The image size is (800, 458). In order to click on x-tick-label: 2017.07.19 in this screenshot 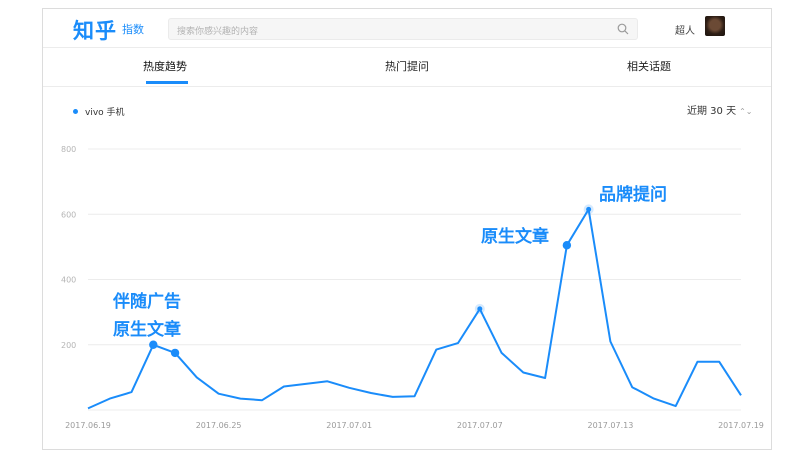, I will do `click(741, 425)`.